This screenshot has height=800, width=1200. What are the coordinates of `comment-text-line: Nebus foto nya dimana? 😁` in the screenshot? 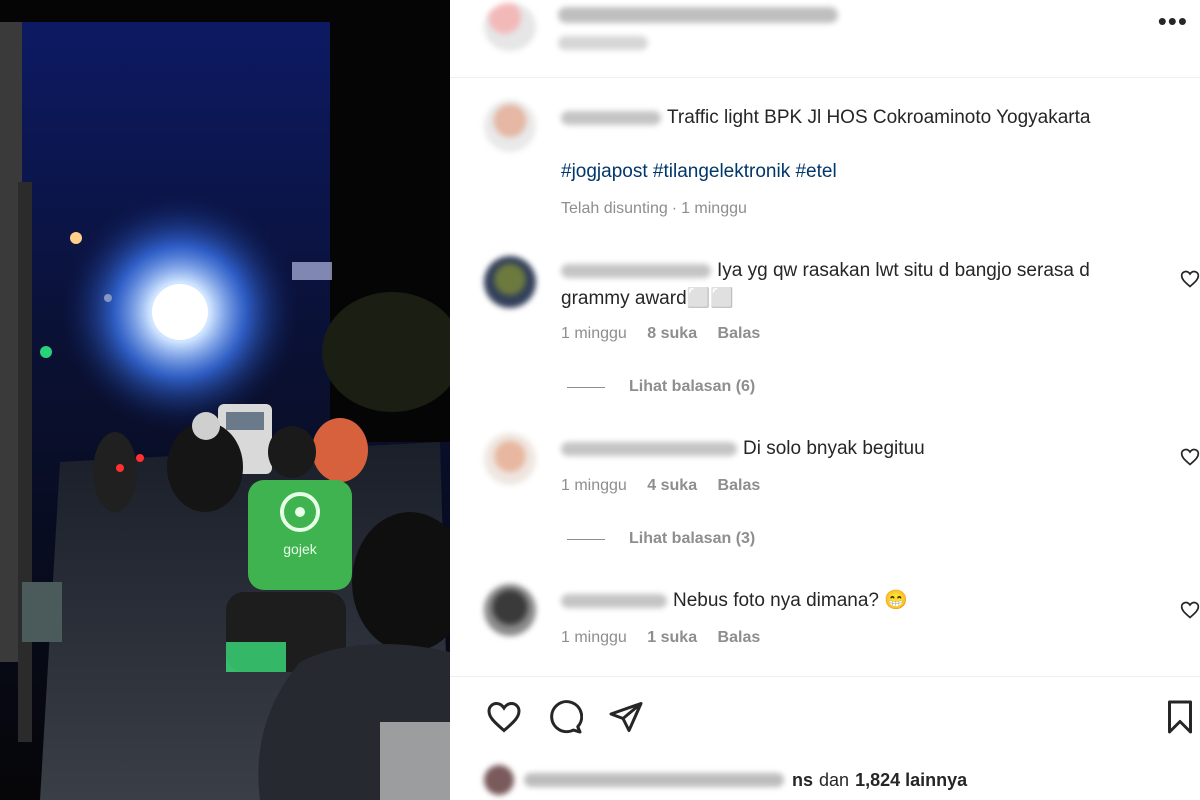 It's located at (734, 601).